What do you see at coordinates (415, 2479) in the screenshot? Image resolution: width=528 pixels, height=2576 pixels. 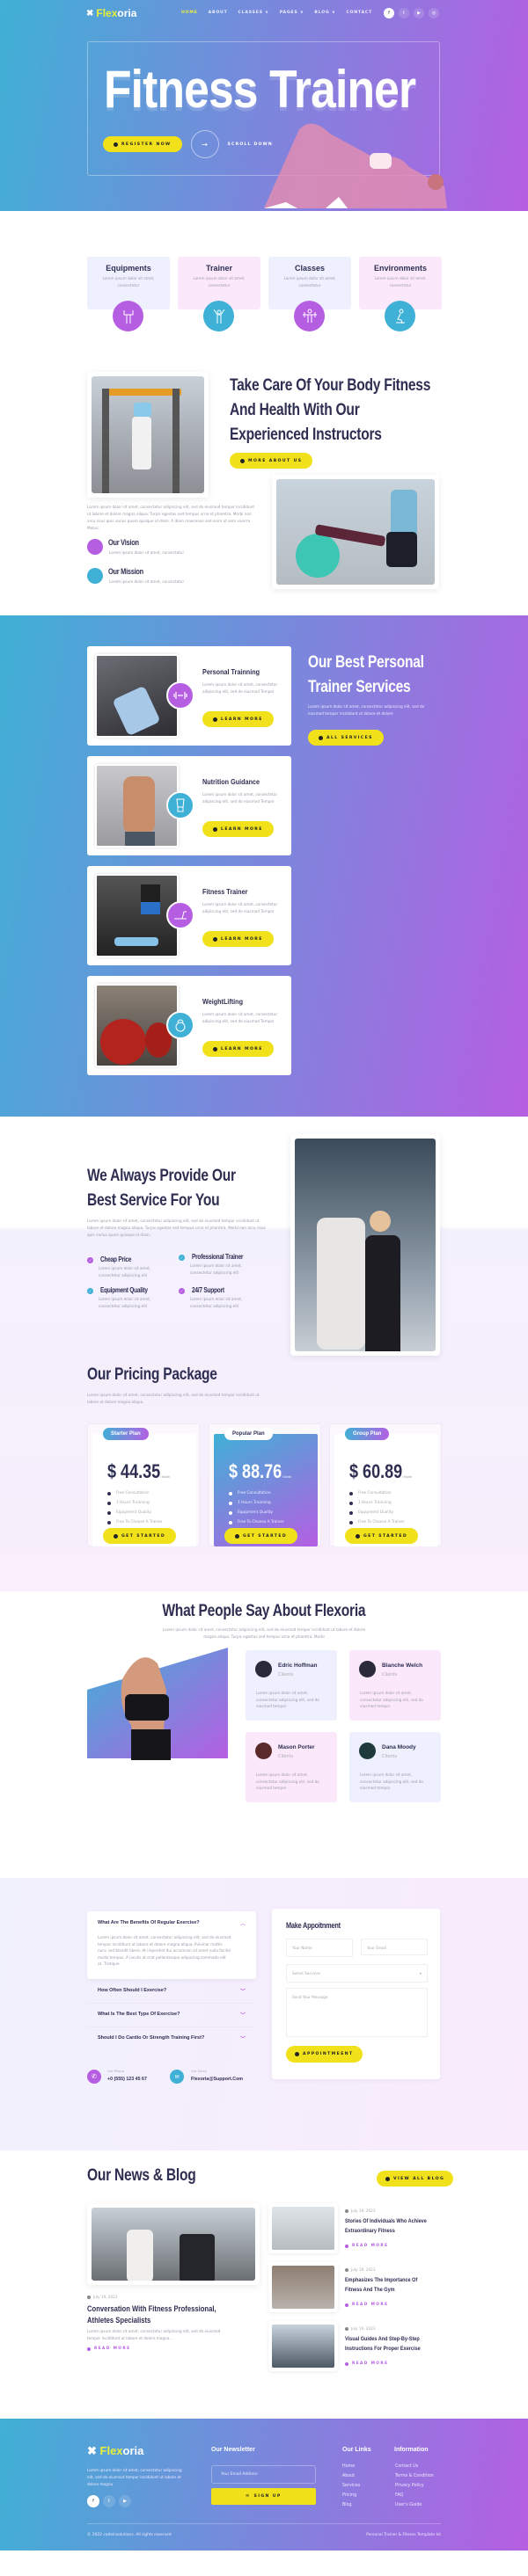 I see `footer-link: Terms & Condition` at bounding box center [415, 2479].